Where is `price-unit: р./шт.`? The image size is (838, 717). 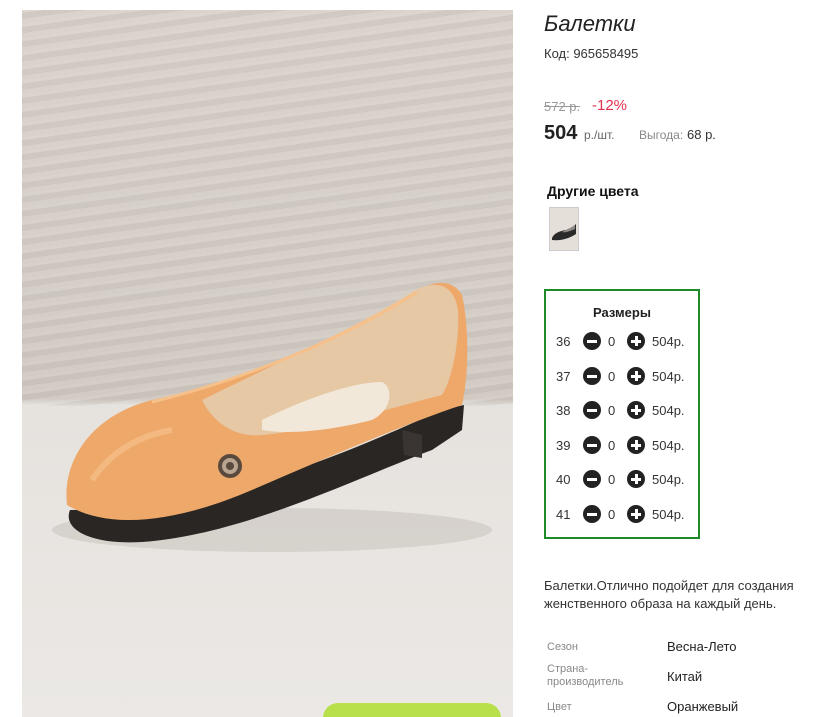 price-unit: р./шт. is located at coordinates (599, 135).